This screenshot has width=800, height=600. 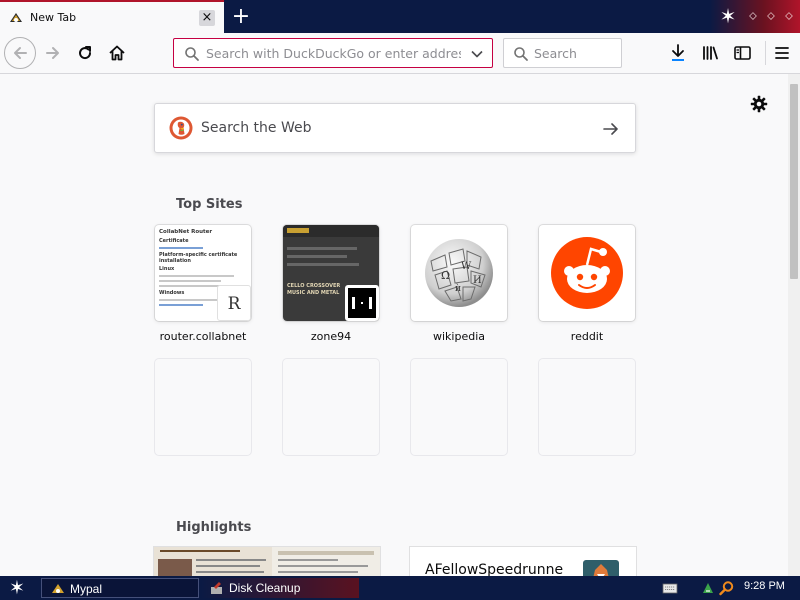 What do you see at coordinates (611, 129) in the screenshot?
I see `arrow-right-icon` at bounding box center [611, 129].